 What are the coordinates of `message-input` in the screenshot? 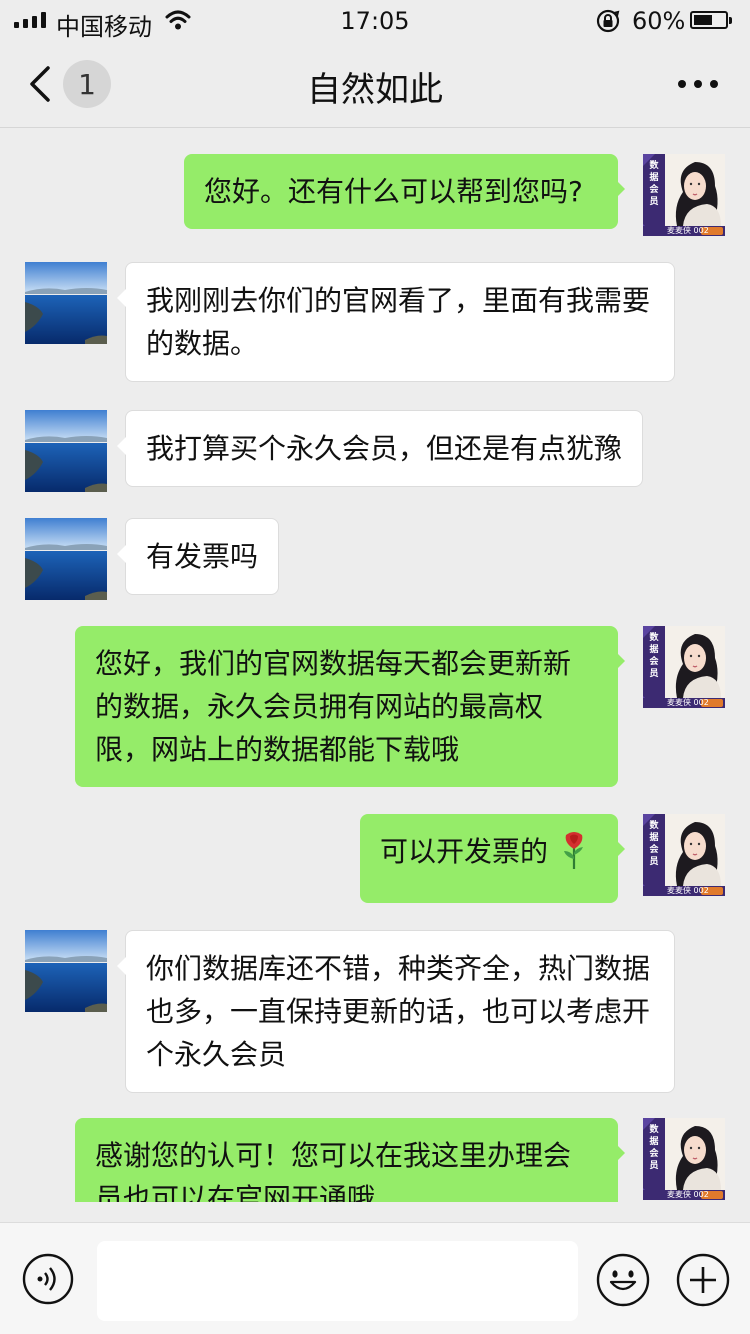 It's located at (337, 1281).